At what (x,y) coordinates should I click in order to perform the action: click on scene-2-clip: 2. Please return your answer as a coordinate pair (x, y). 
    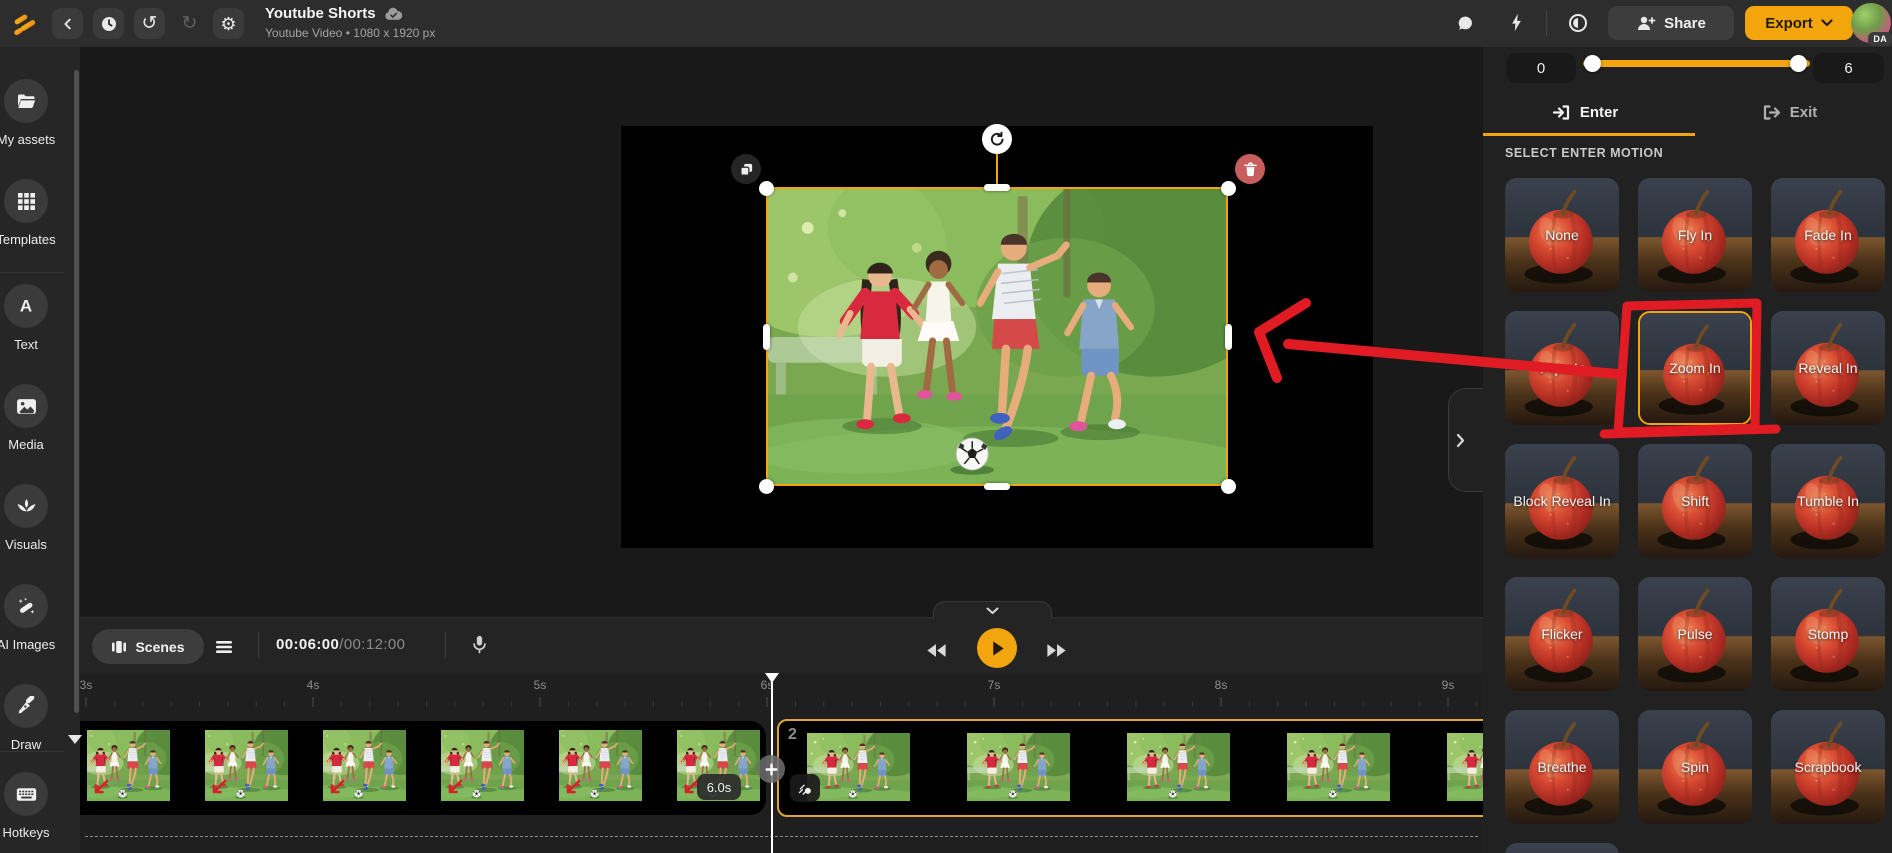
    Looking at the image, I should click on (1130, 768).